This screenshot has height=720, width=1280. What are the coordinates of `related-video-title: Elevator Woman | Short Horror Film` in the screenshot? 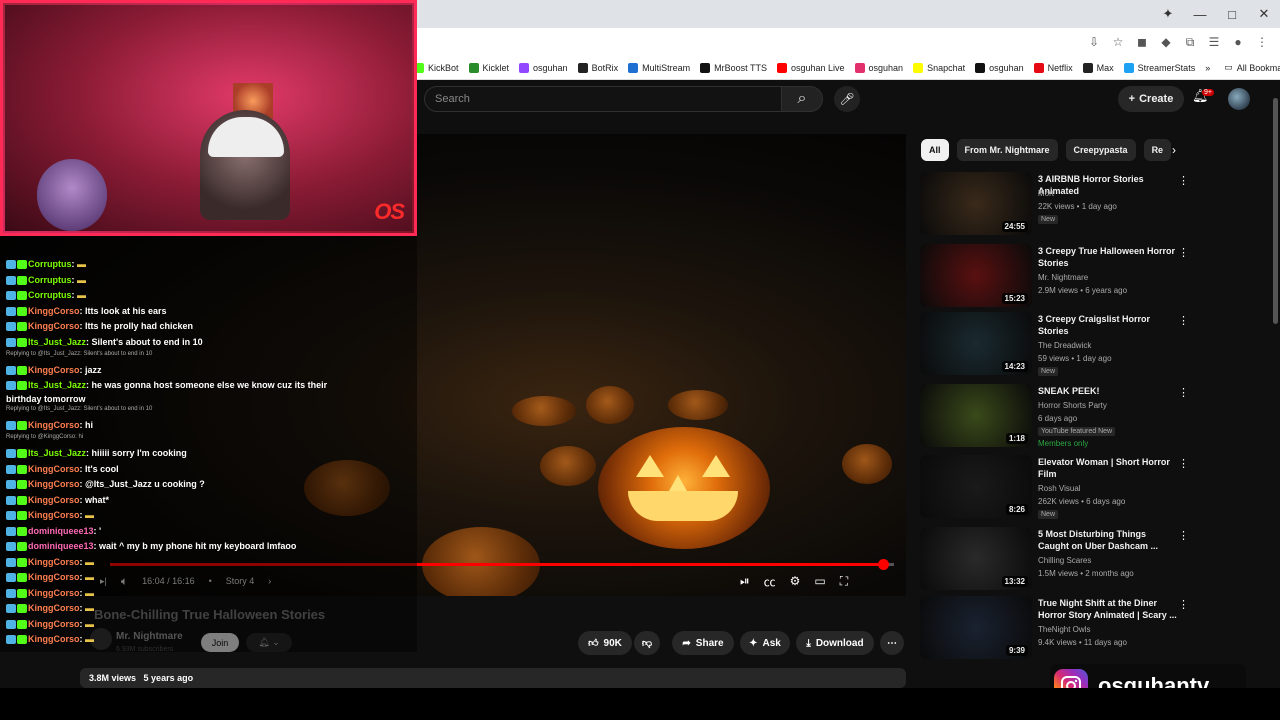 It's located at (1108, 468).